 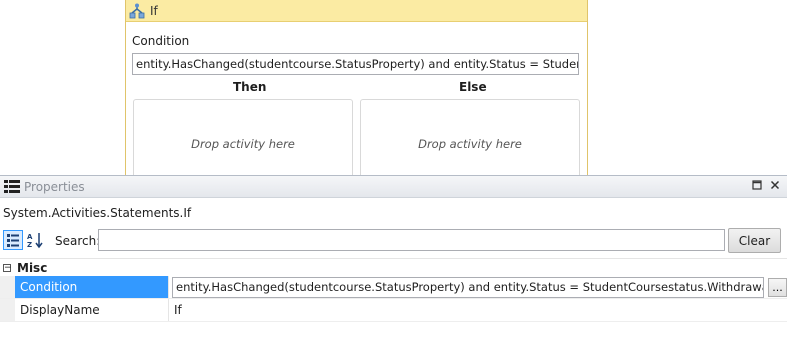 What do you see at coordinates (78, 241) in the screenshot?
I see `search-label: Search:` at bounding box center [78, 241].